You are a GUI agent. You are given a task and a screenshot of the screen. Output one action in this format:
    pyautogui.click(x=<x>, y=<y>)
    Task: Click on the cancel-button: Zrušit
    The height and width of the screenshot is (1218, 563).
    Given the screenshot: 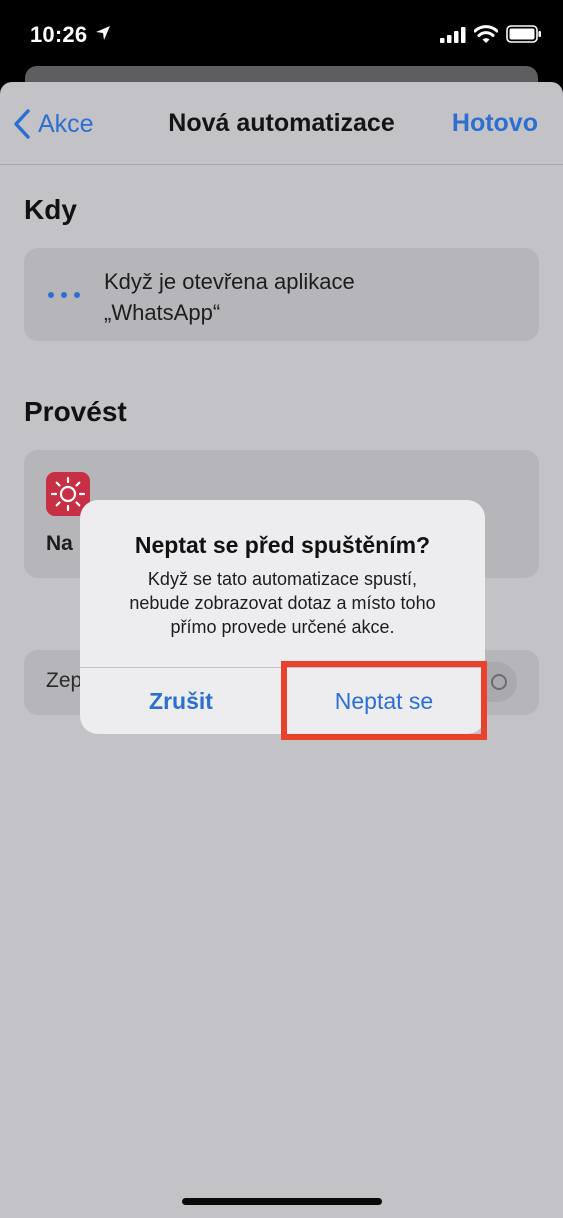 What is the action you would take?
    pyautogui.click(x=181, y=701)
    